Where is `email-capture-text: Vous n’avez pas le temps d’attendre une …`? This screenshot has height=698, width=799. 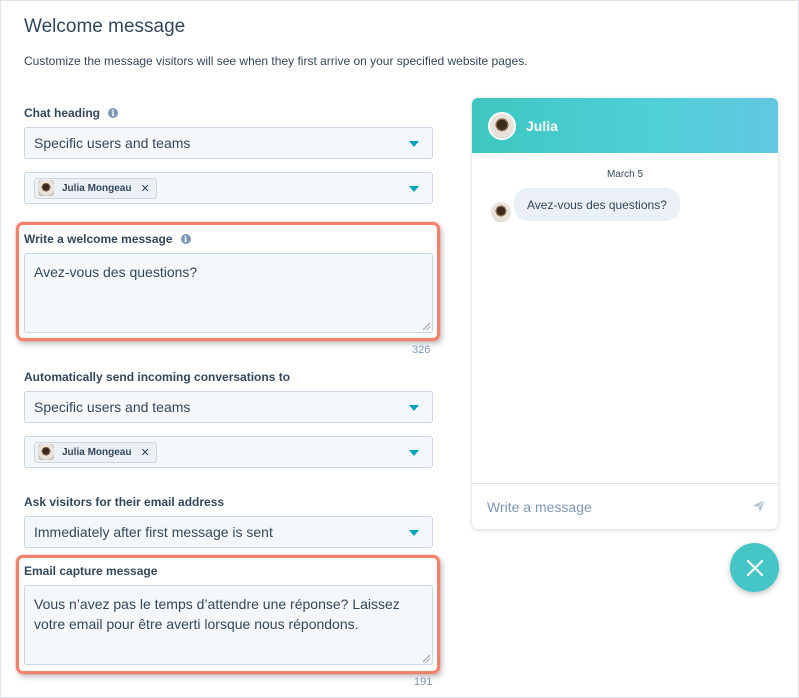 email-capture-text: Vous n’avez pas le temps d’attendre une … is located at coordinates (217, 614).